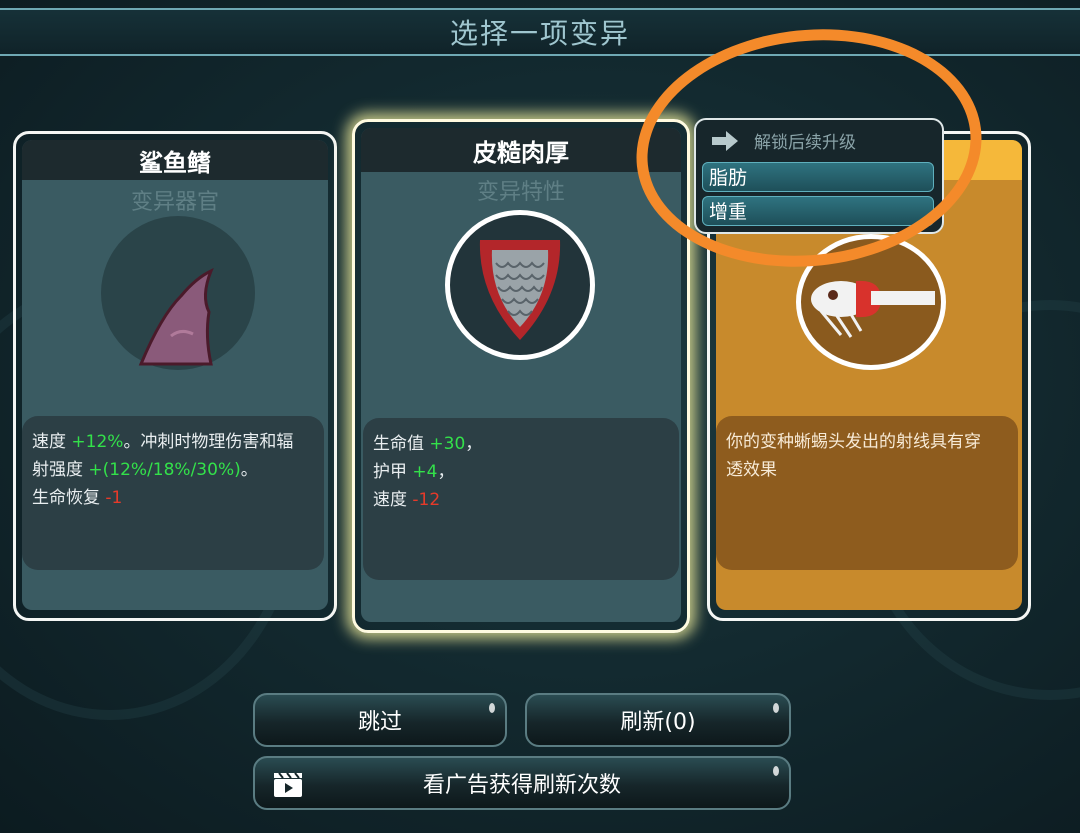 This screenshot has width=1080, height=833. Describe the element at coordinates (288, 787) in the screenshot. I see `clapperboard-icon` at that location.